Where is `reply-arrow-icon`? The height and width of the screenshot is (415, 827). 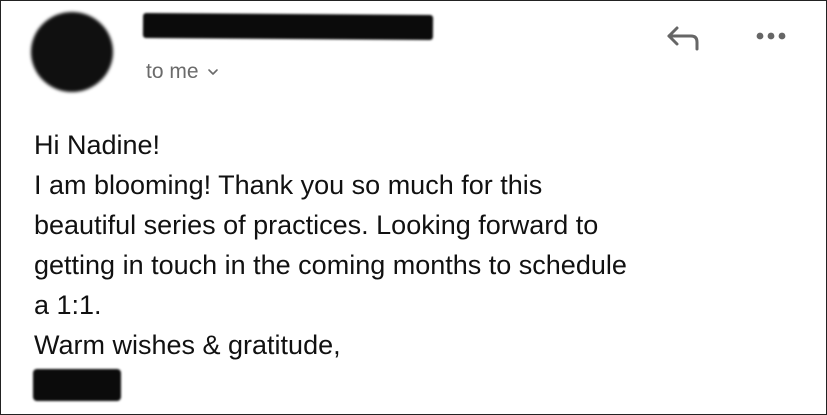 reply-arrow-icon is located at coordinates (683, 38).